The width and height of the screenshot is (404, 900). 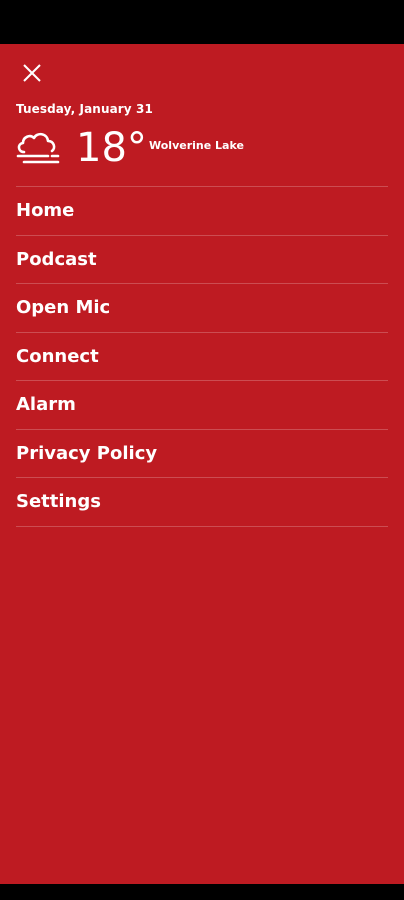 I want to click on cloud-fog-icon, so click(x=38, y=148).